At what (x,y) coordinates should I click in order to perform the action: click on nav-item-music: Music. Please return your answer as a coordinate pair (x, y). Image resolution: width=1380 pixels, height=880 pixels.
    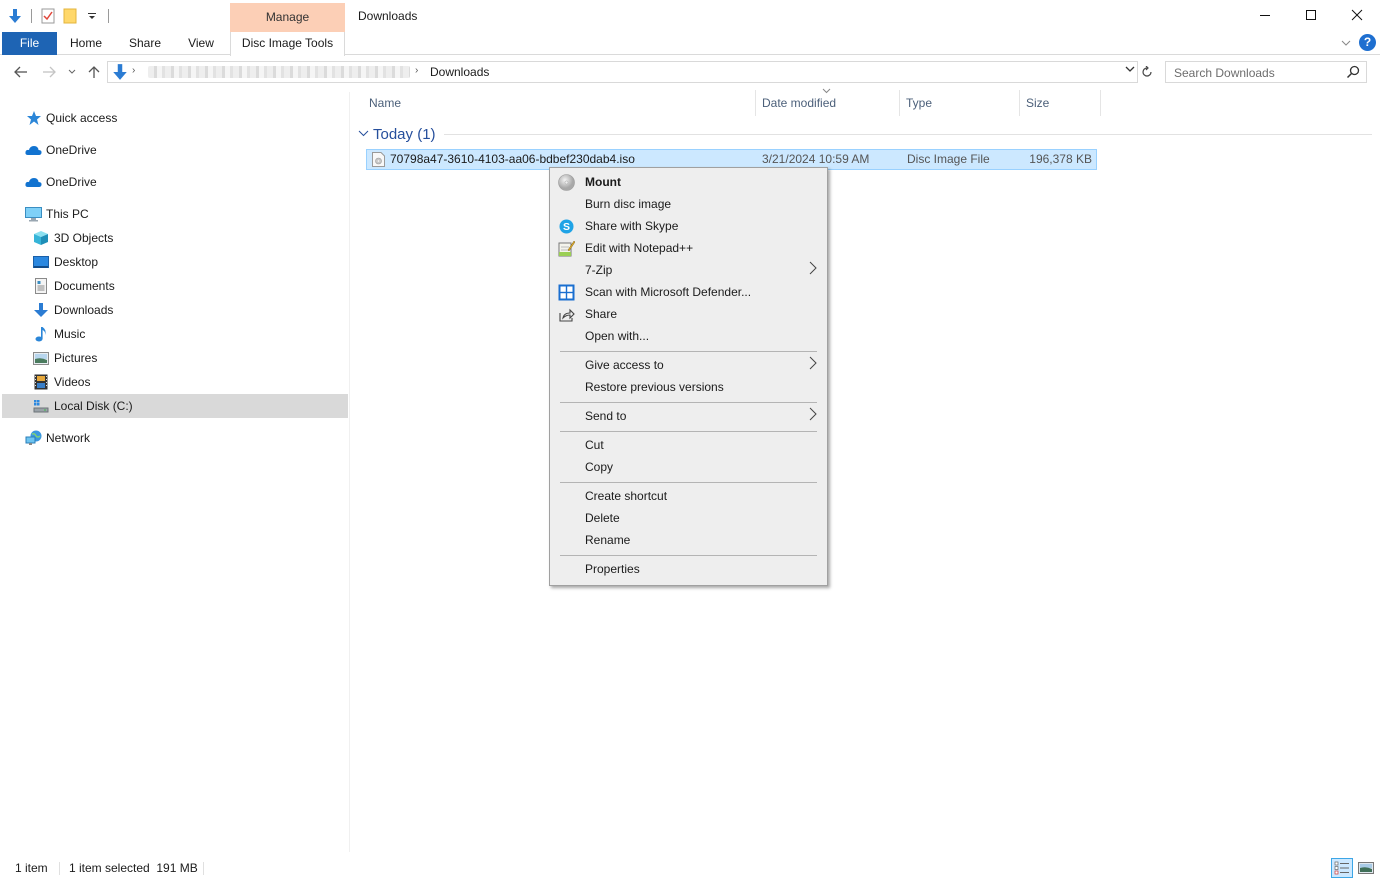
    Looking at the image, I should click on (175, 334).